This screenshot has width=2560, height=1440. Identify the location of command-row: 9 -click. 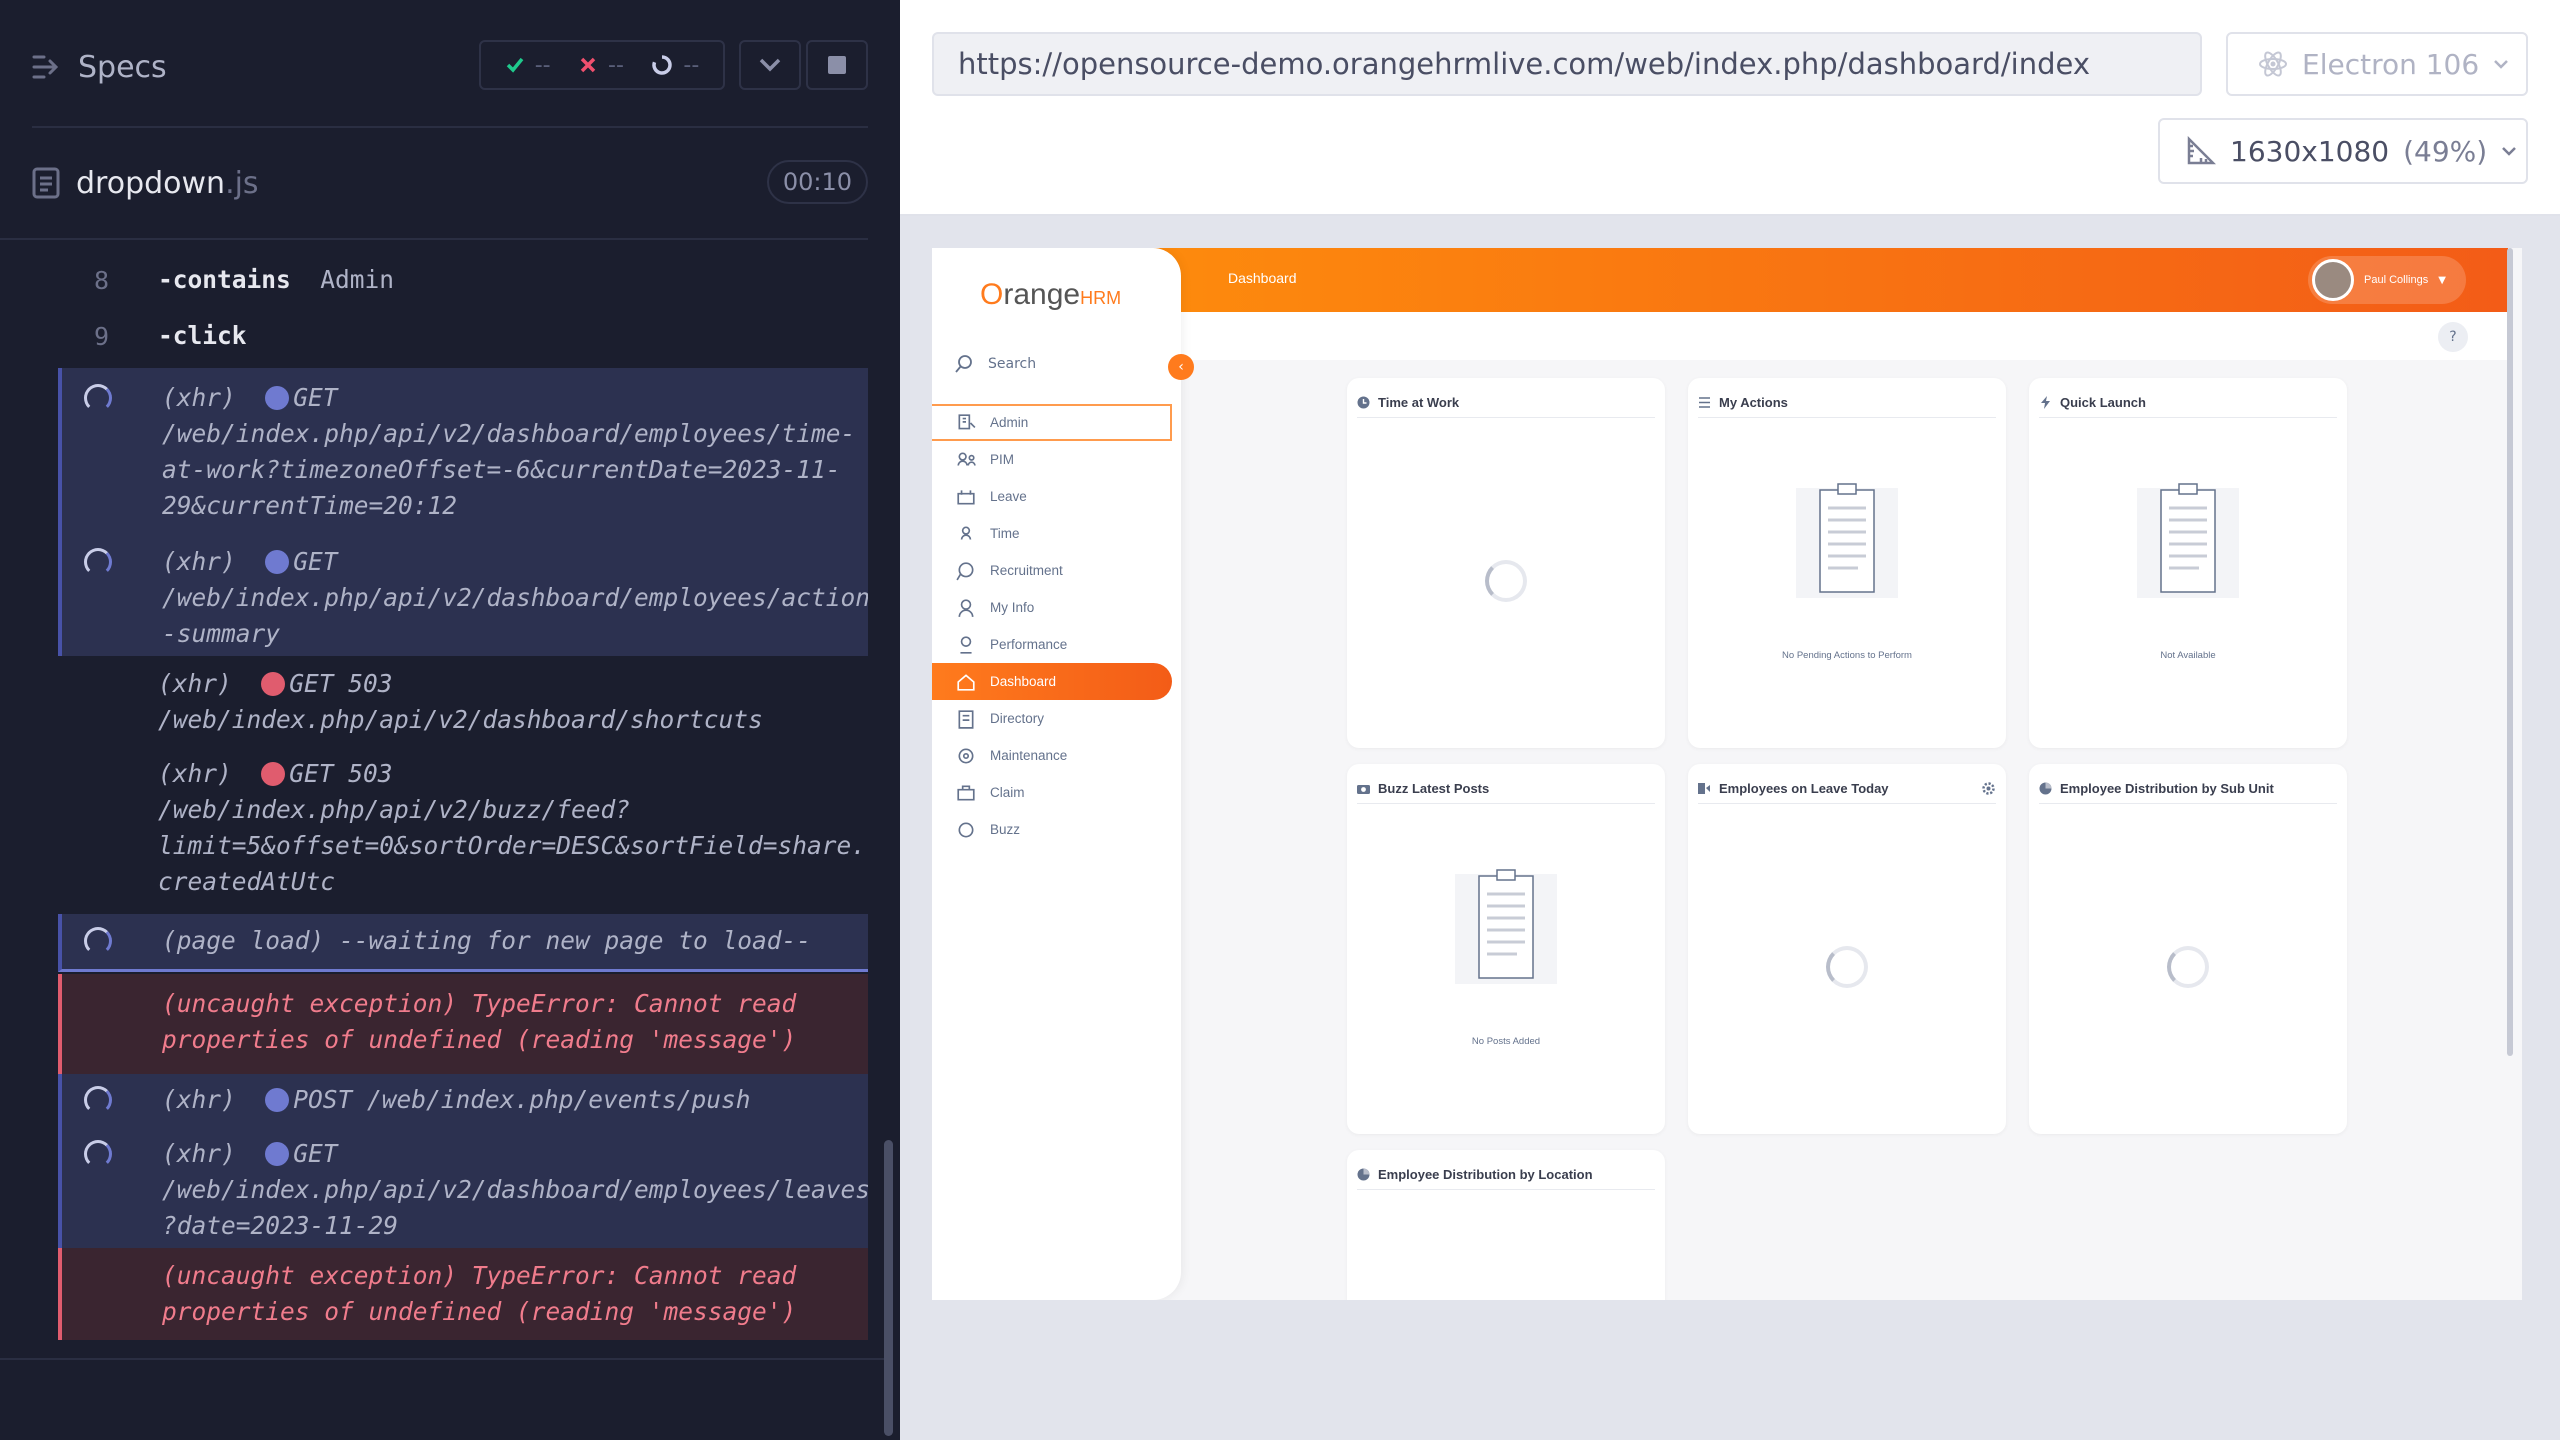
(463, 336).